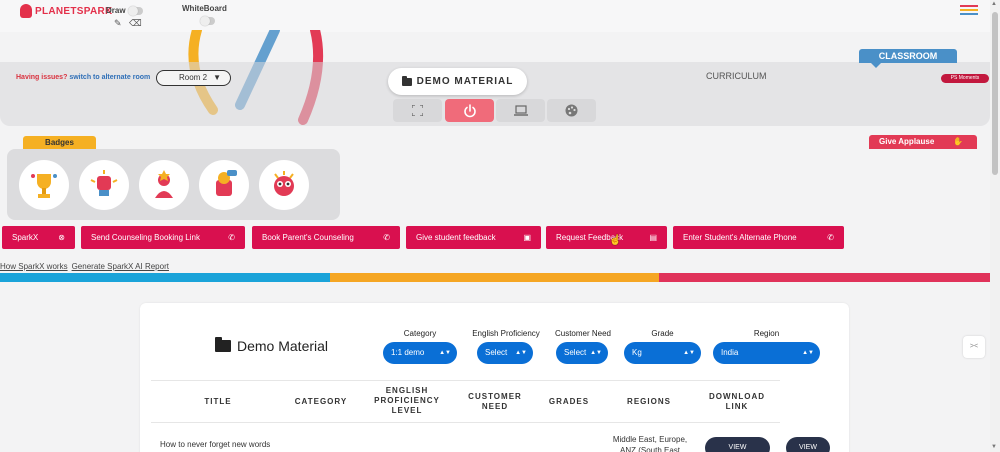 This screenshot has height=452, width=1000. Describe the element at coordinates (207, 21) in the screenshot. I see `whiteboard-toggle` at that location.